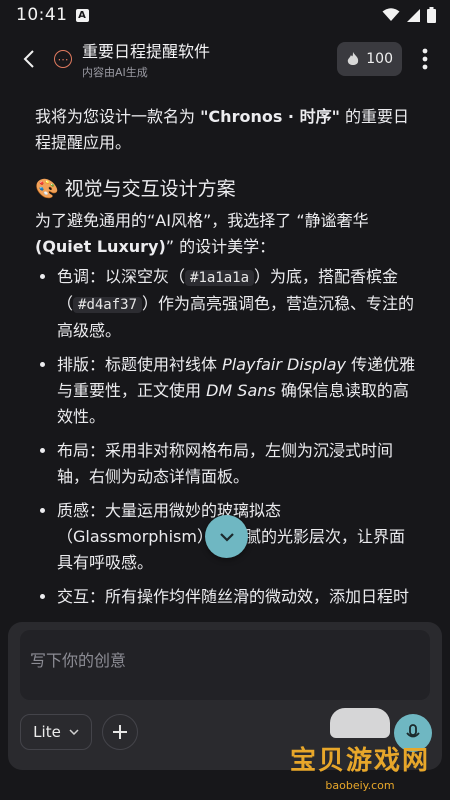 This screenshot has height=800, width=450. Describe the element at coordinates (413, 15) in the screenshot. I see `signal-icon` at that location.